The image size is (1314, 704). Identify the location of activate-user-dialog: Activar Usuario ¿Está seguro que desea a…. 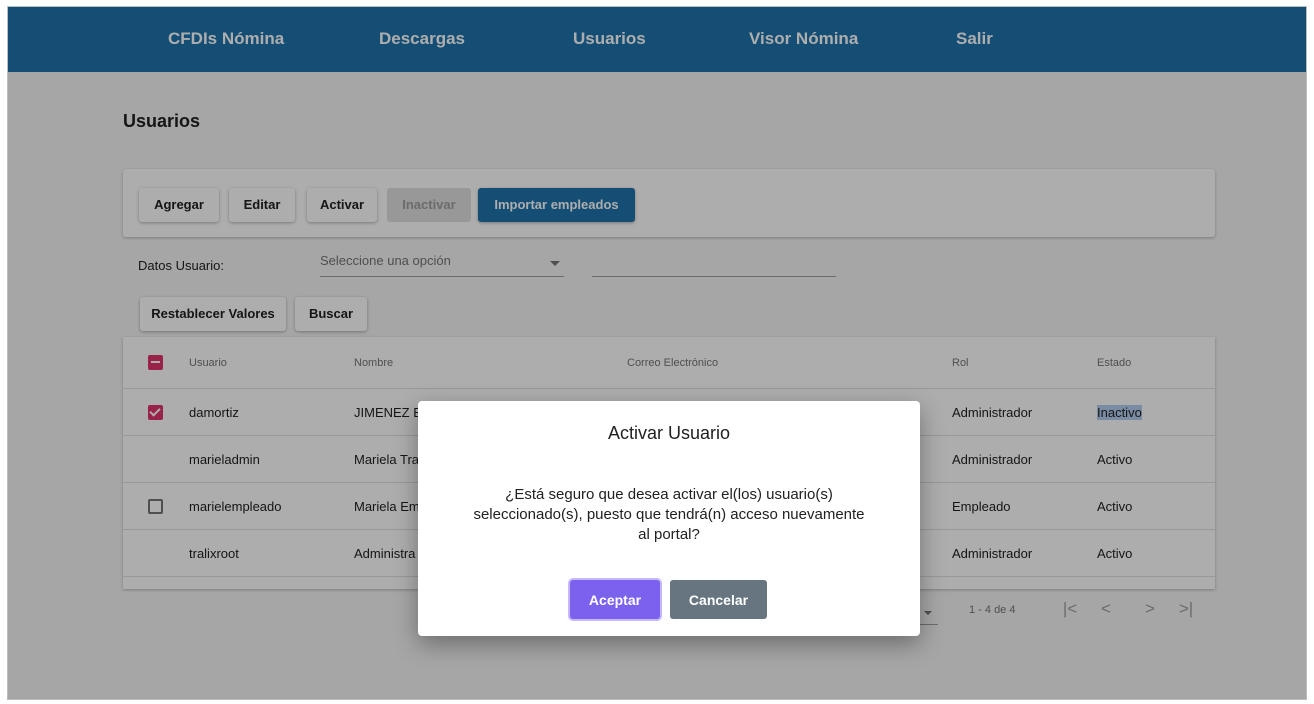
(669, 518).